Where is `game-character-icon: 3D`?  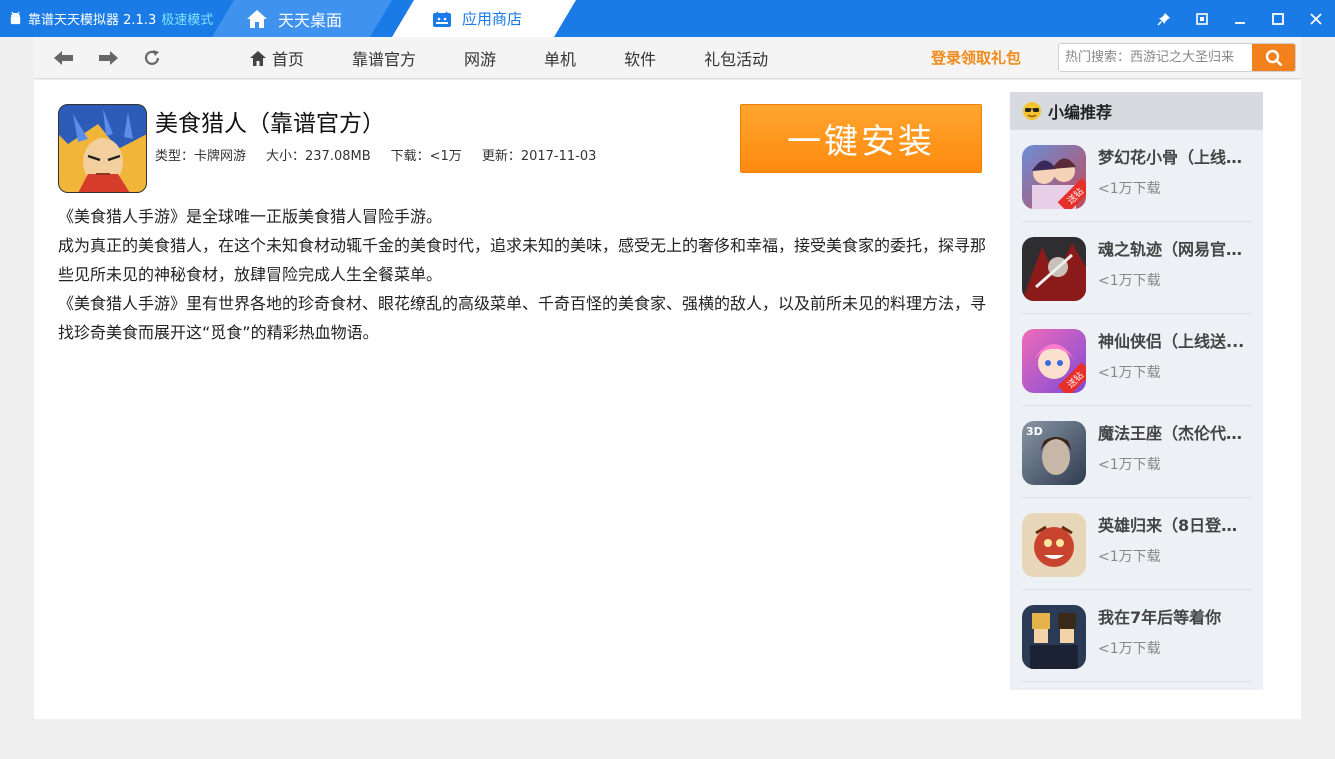 game-character-icon: 3D is located at coordinates (1054, 453).